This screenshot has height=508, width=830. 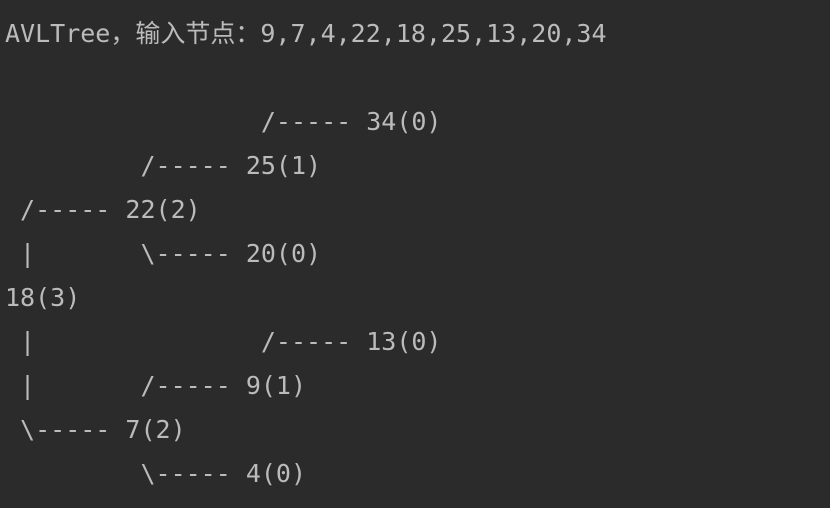 What do you see at coordinates (223, 341) in the screenshot?
I see `tree-line-node-13: | /----- 13(0)` at bounding box center [223, 341].